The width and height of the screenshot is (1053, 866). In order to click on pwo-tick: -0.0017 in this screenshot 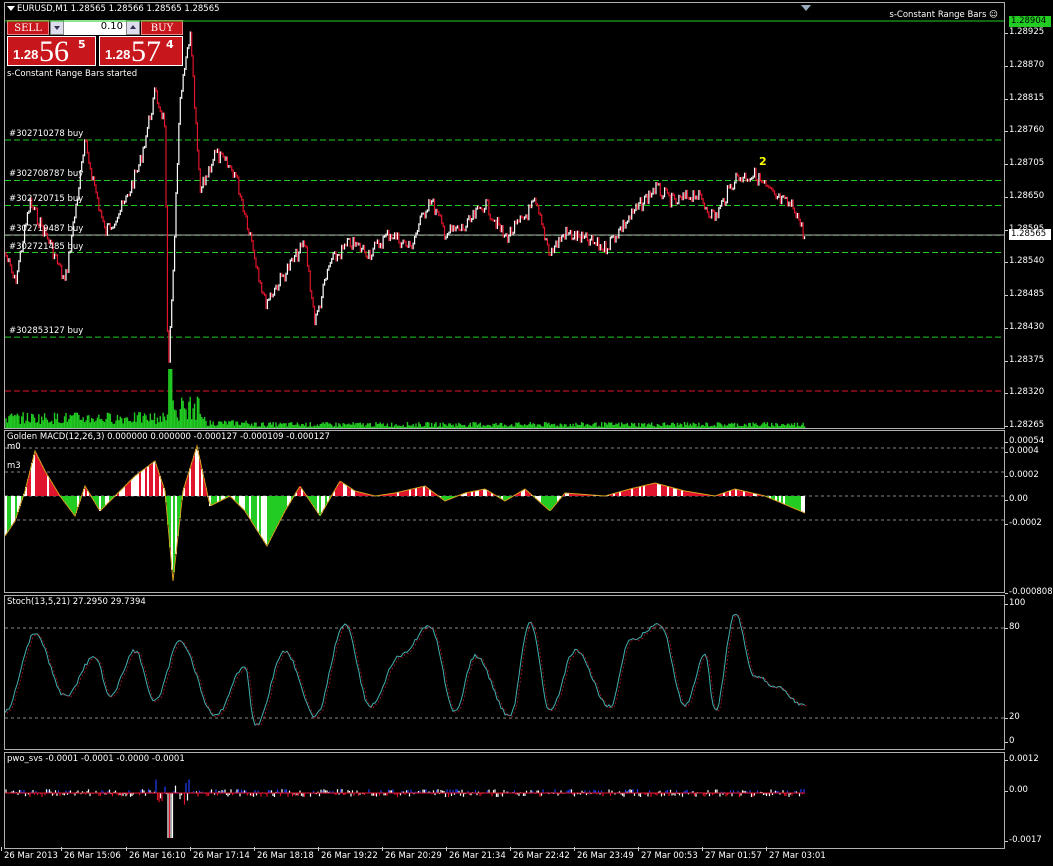, I will do `click(1023, 840)`.